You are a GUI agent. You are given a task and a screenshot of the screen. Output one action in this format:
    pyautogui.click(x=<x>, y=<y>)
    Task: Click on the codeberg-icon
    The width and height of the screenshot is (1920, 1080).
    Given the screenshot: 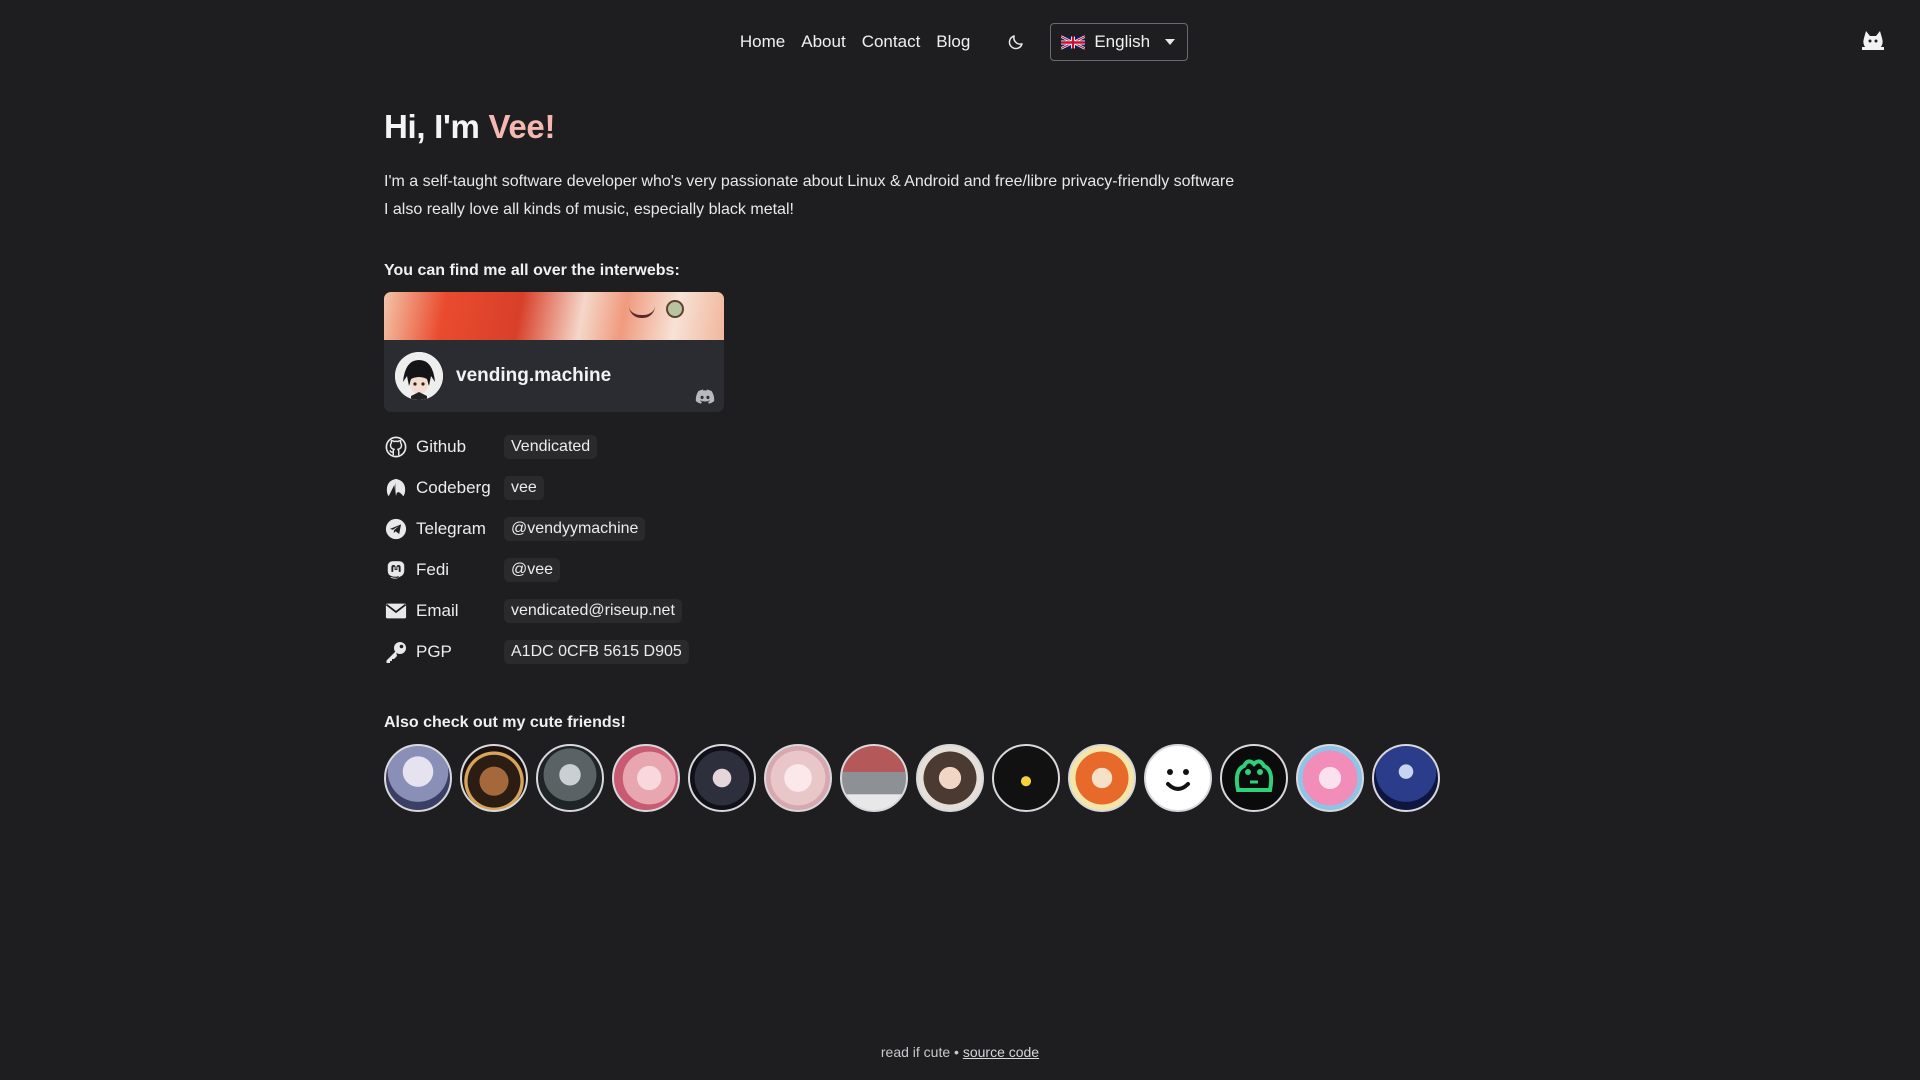 What is the action you would take?
    pyautogui.click(x=396, y=488)
    